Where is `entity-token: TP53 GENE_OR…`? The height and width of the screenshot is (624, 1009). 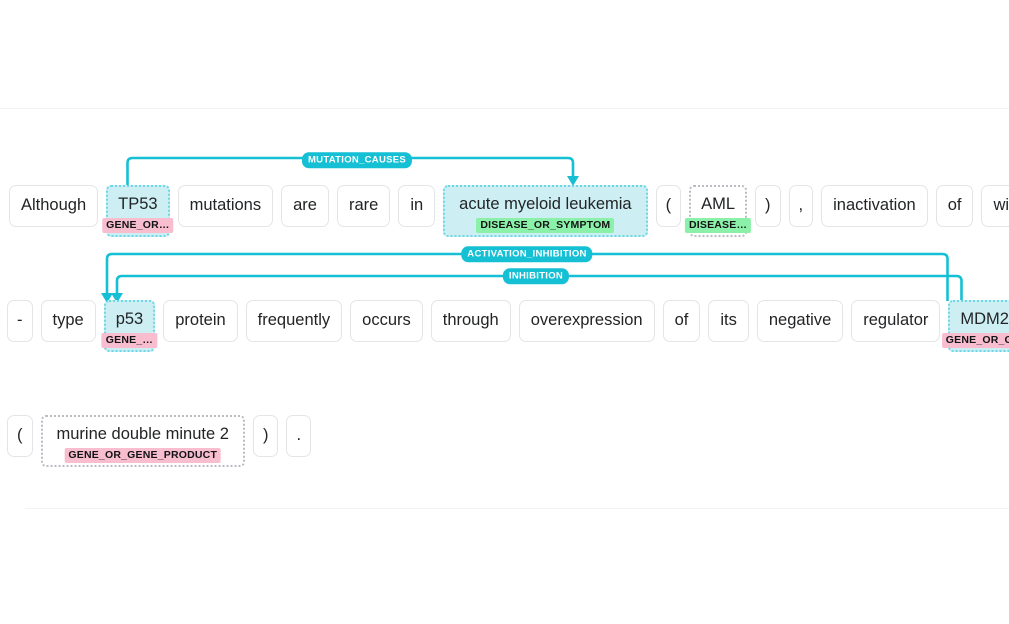
entity-token: TP53 GENE_OR… is located at coordinates (138, 211).